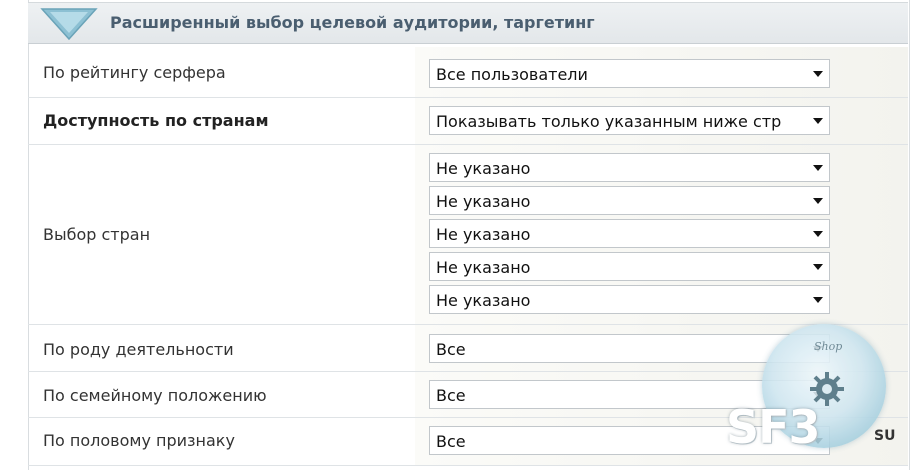  Describe the element at coordinates (885, 436) in the screenshot. I see `watermark-suffix: SU` at that location.